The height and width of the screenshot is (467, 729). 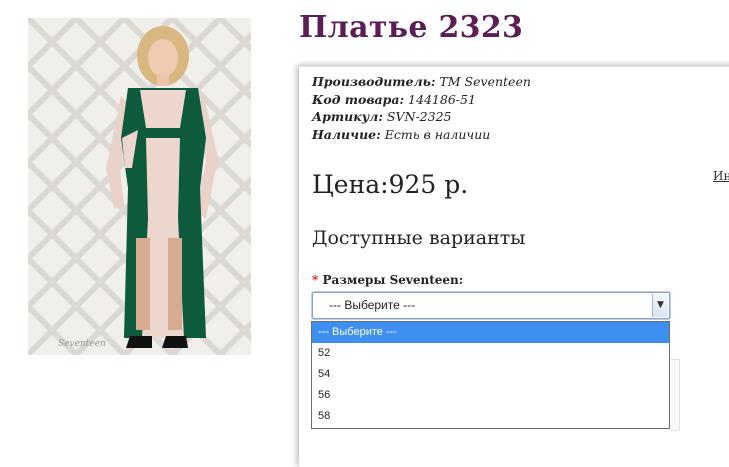 I want to click on detail-manufacturer: Производитель: TM Seventeen, so click(x=421, y=81).